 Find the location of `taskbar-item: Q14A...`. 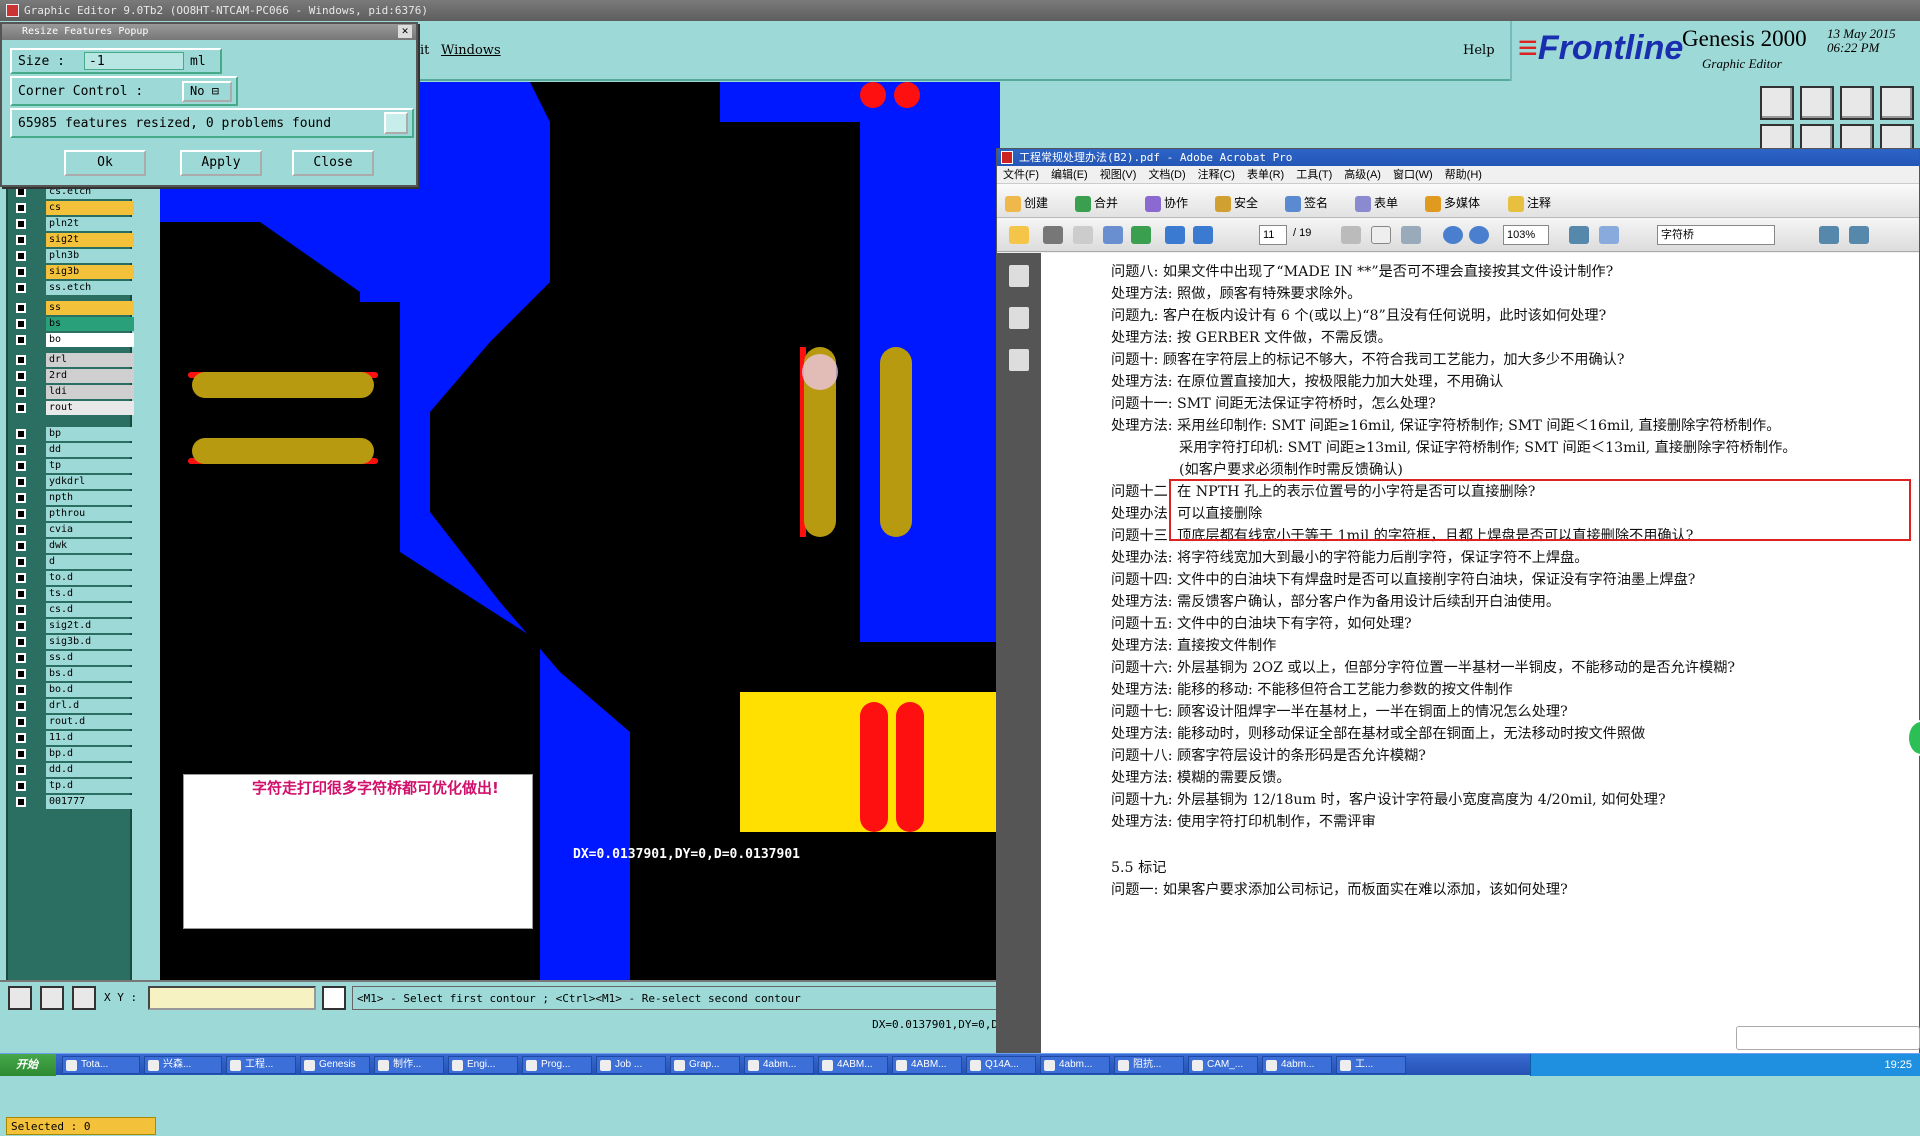

taskbar-item: Q14A... is located at coordinates (1001, 1065).